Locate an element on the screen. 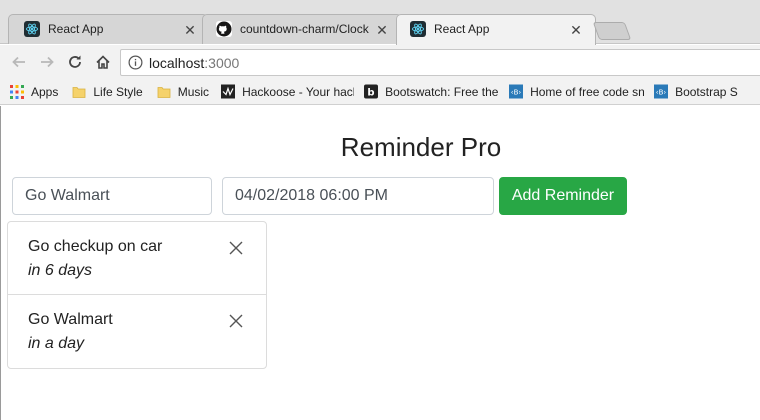 Image resolution: width=760 pixels, height=420 pixels. bookmark-label: Bootswatch: Free the is located at coordinates (442, 91).